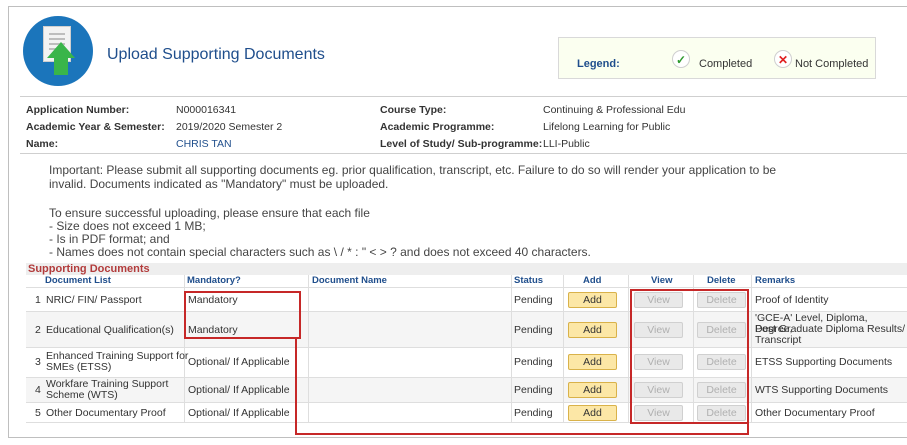 Image resolution: width=907 pixels, height=445 pixels. What do you see at coordinates (681, 59) in the screenshot?
I see `checkmark-icon: ✓` at bounding box center [681, 59].